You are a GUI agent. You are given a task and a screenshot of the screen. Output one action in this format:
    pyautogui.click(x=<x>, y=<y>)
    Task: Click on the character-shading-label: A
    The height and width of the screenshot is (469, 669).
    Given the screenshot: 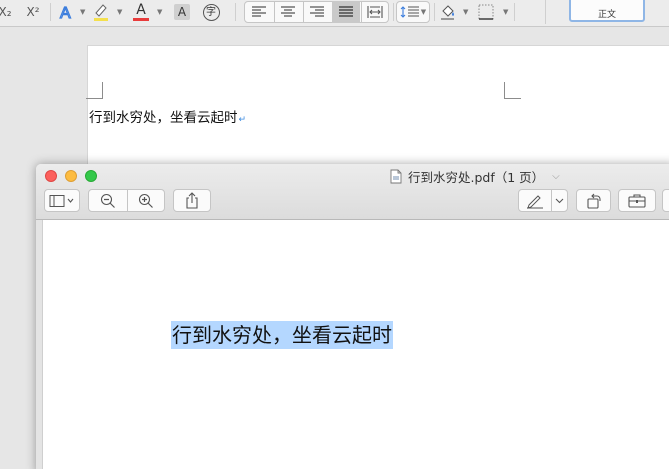 What is the action you would take?
    pyautogui.click(x=182, y=12)
    